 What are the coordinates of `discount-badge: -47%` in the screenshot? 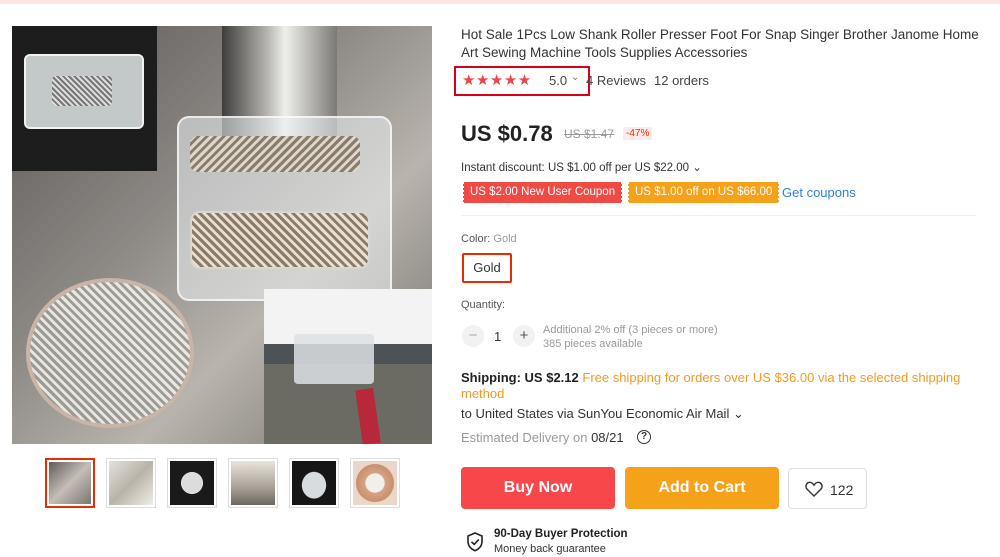 It's located at (638, 133).